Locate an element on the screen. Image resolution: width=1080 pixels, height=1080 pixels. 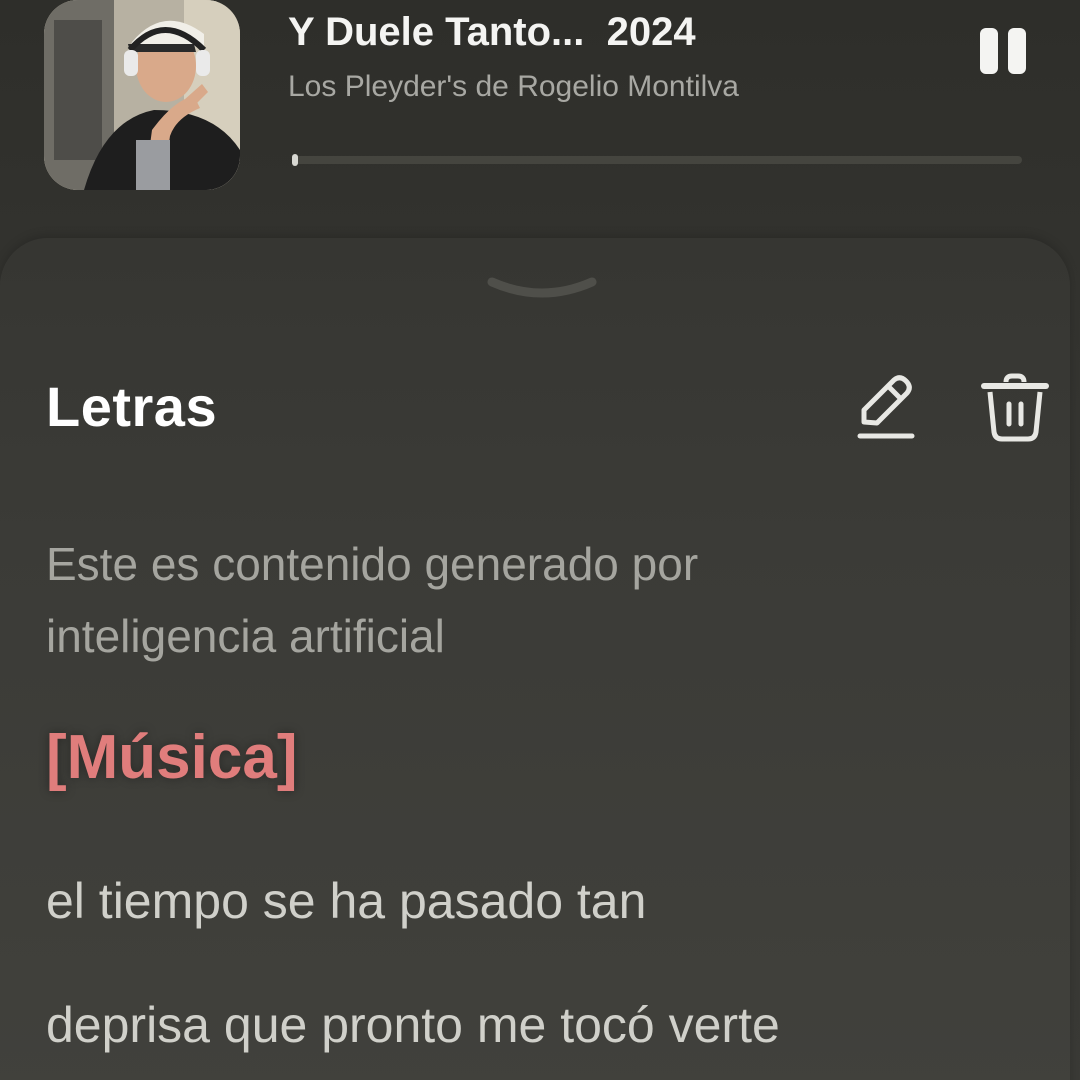
collapse-handle is located at coordinates (542, 290).